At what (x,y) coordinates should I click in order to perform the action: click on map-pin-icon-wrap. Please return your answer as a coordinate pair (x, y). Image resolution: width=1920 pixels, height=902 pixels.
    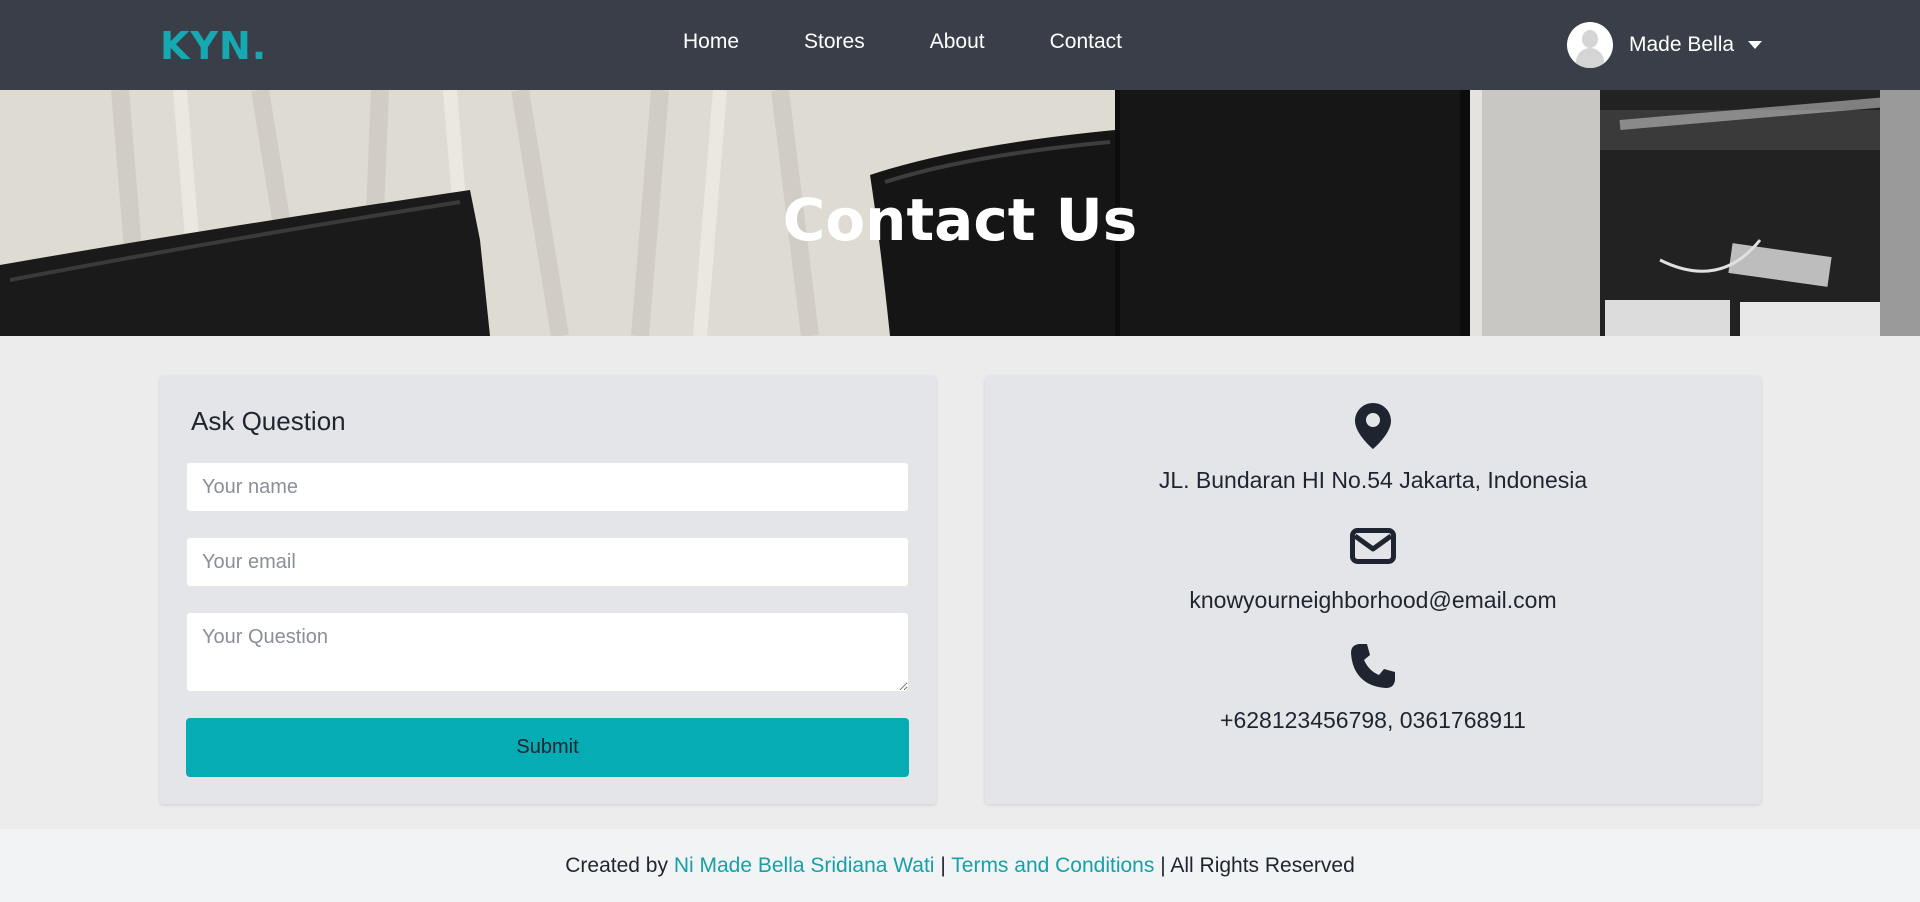
    Looking at the image, I should click on (1373, 426).